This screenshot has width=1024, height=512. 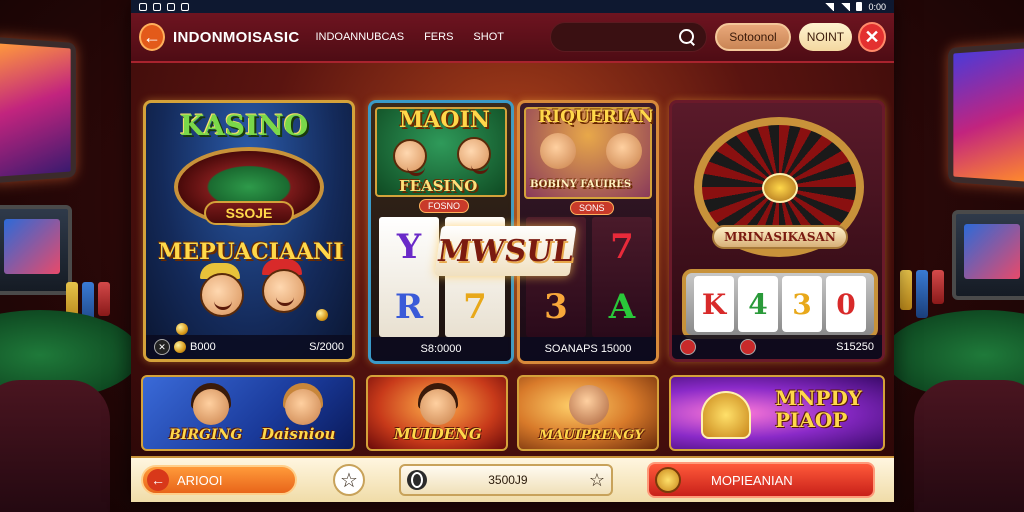 I want to click on close-icon: ✕, so click(x=872, y=36).